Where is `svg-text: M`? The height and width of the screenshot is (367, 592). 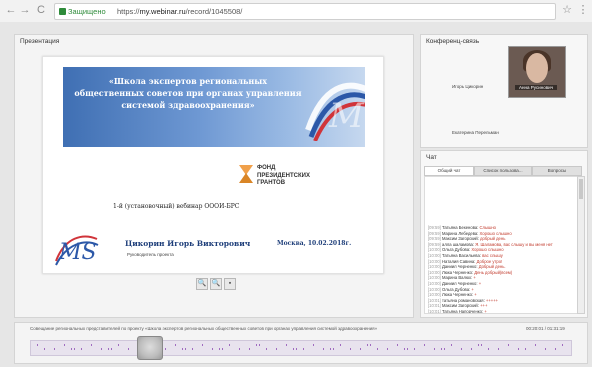 svg-text: M is located at coordinates (346, 116).